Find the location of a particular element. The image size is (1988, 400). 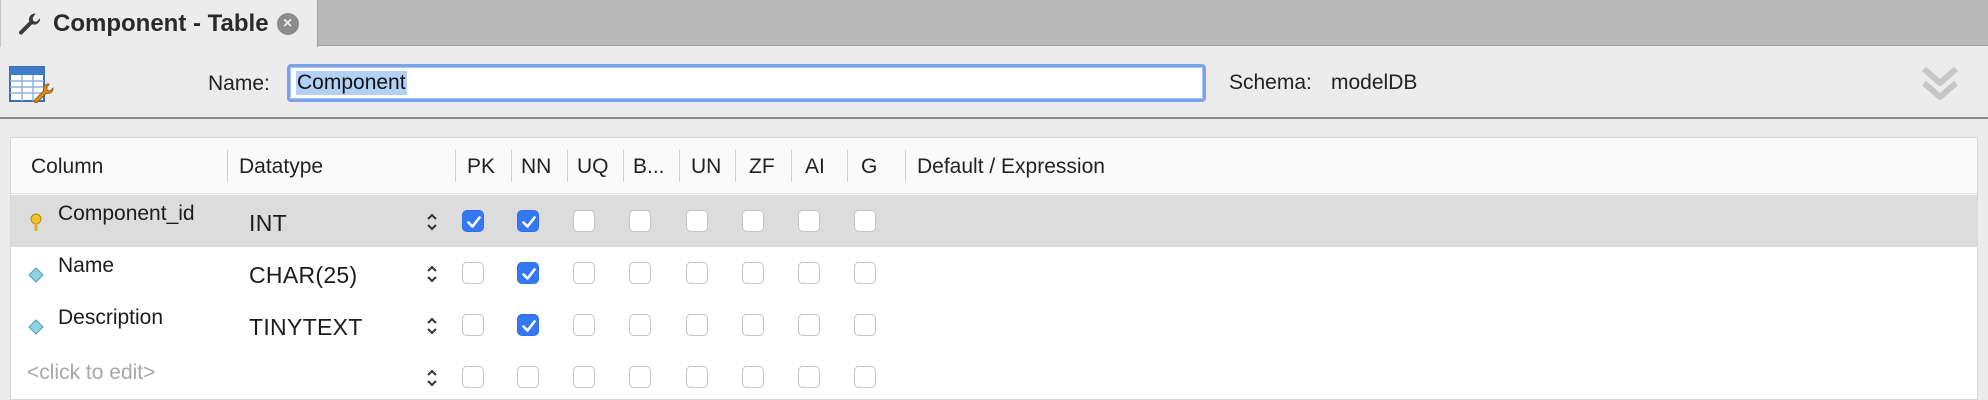

header-default-expression: Default / Expression is located at coordinates (1011, 167).